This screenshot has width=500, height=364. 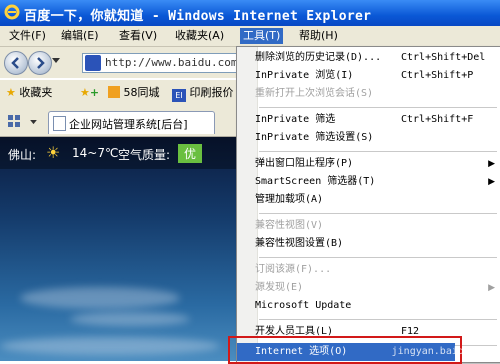 I want to click on menu-item-delete-history: 删除浏览的历史记录(D)... Ctrl+Shift+Del, so click(x=368, y=58).